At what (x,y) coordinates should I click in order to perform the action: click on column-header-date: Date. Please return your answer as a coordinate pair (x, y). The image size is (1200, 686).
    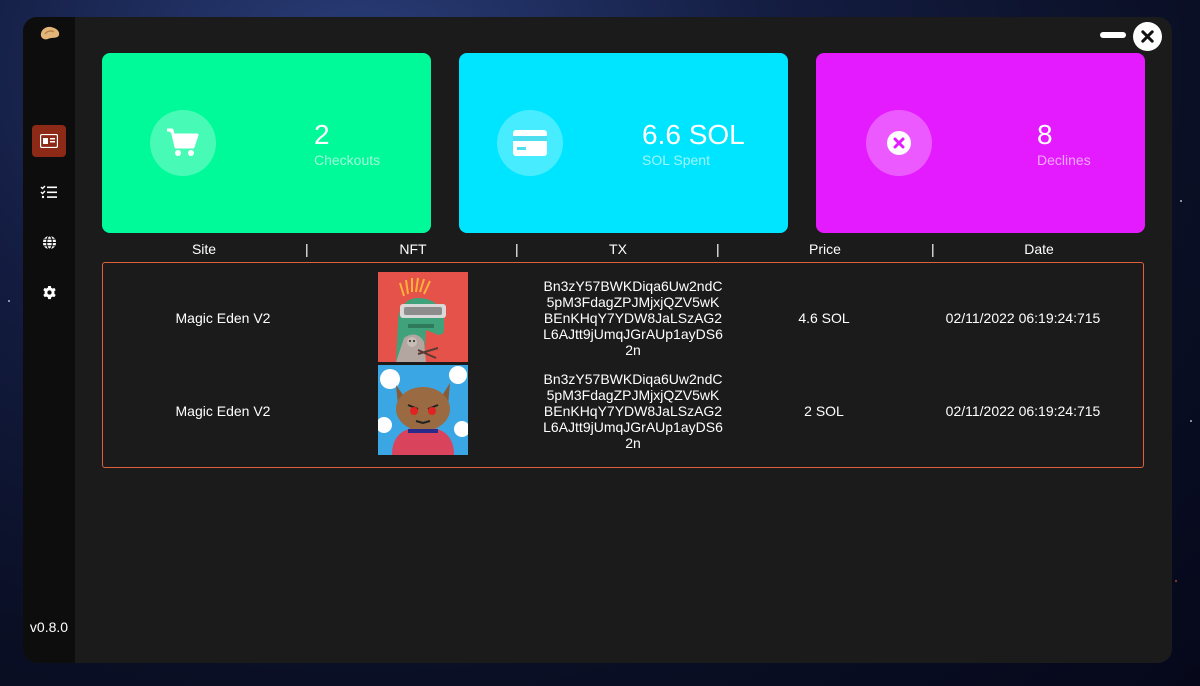
    Looking at the image, I should click on (1039, 249).